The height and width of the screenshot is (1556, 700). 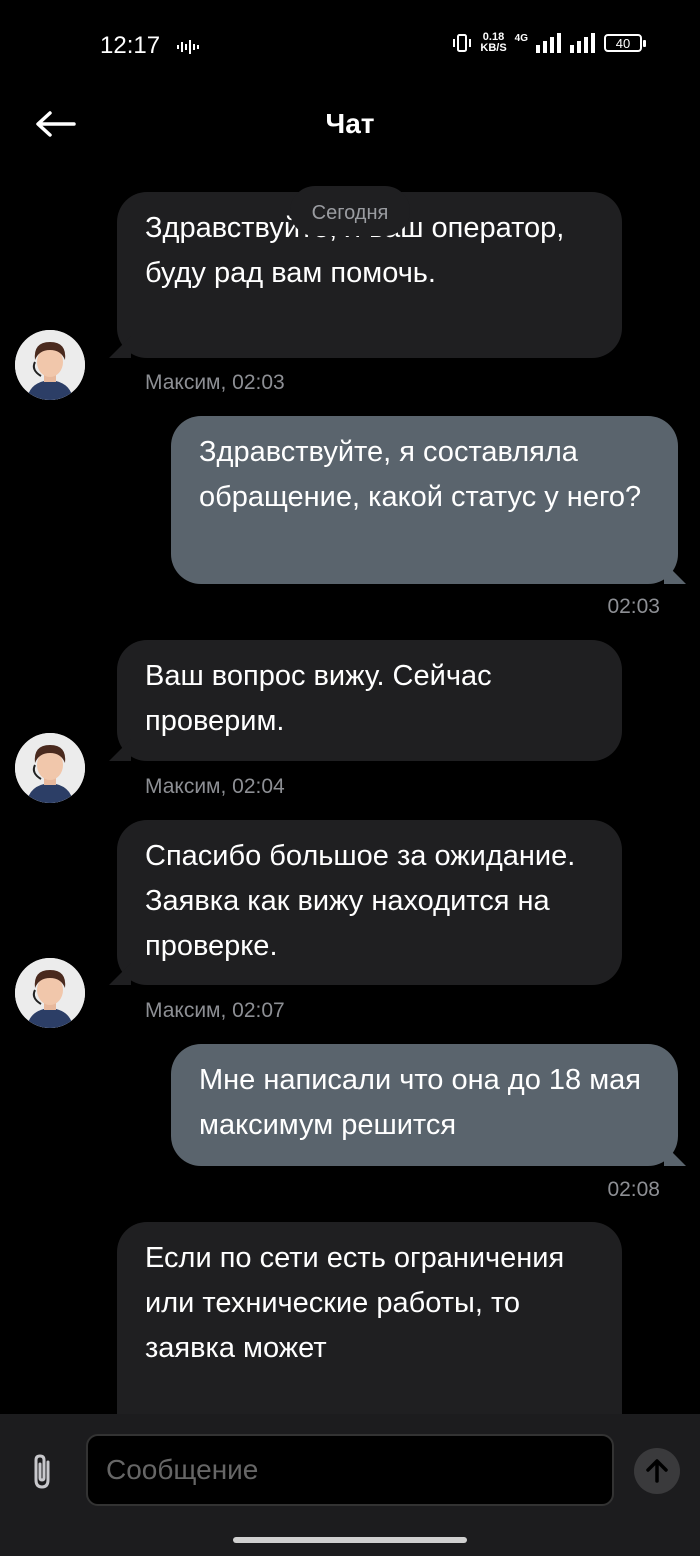 I want to click on message-meta: 02:08, so click(x=633, y=1189).